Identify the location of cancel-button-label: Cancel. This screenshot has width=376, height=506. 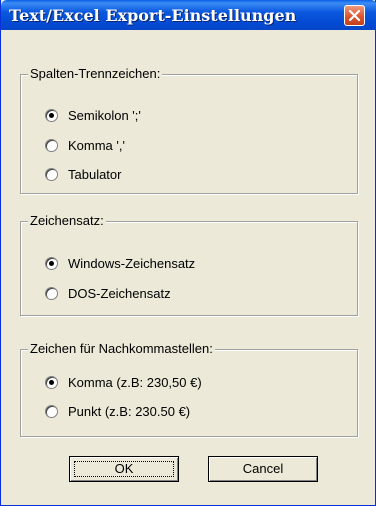
(263, 468).